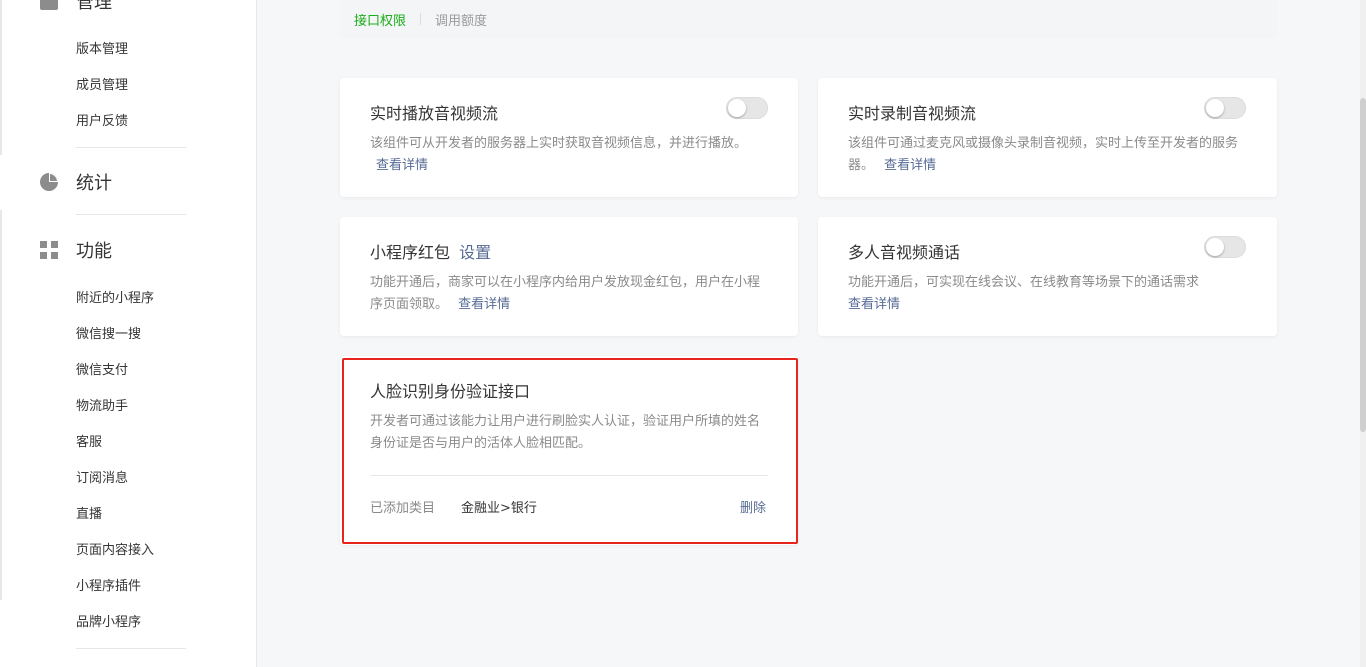 This screenshot has width=1366, height=667. I want to click on live-play-toggle, so click(747, 108).